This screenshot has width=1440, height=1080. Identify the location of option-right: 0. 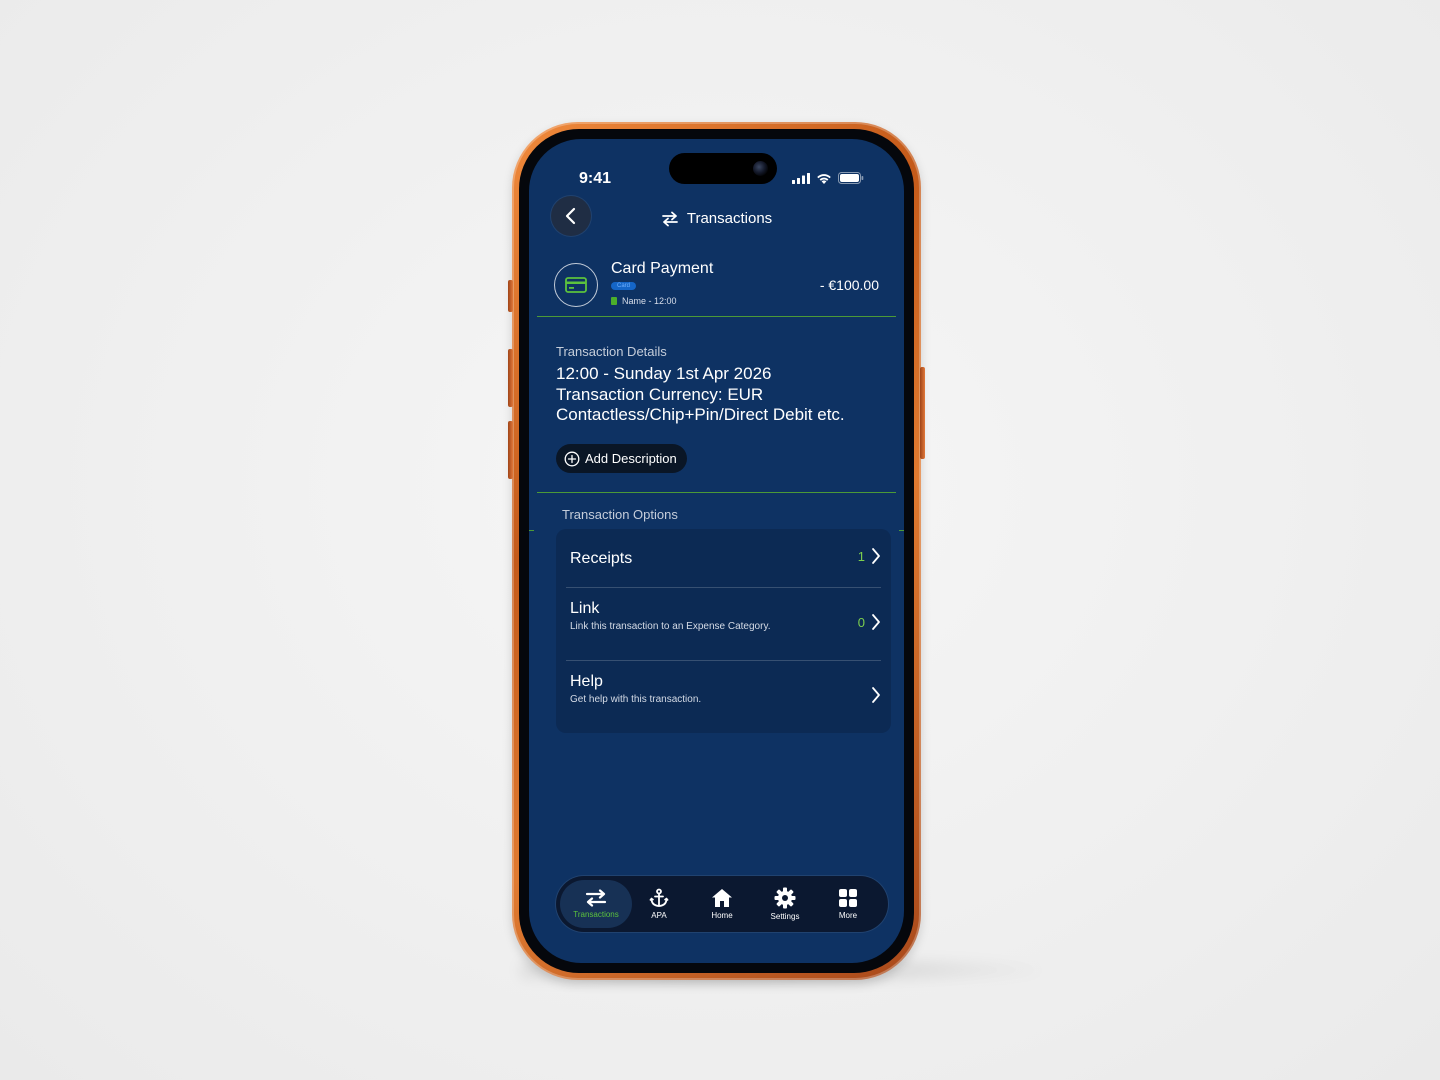
(869, 622).